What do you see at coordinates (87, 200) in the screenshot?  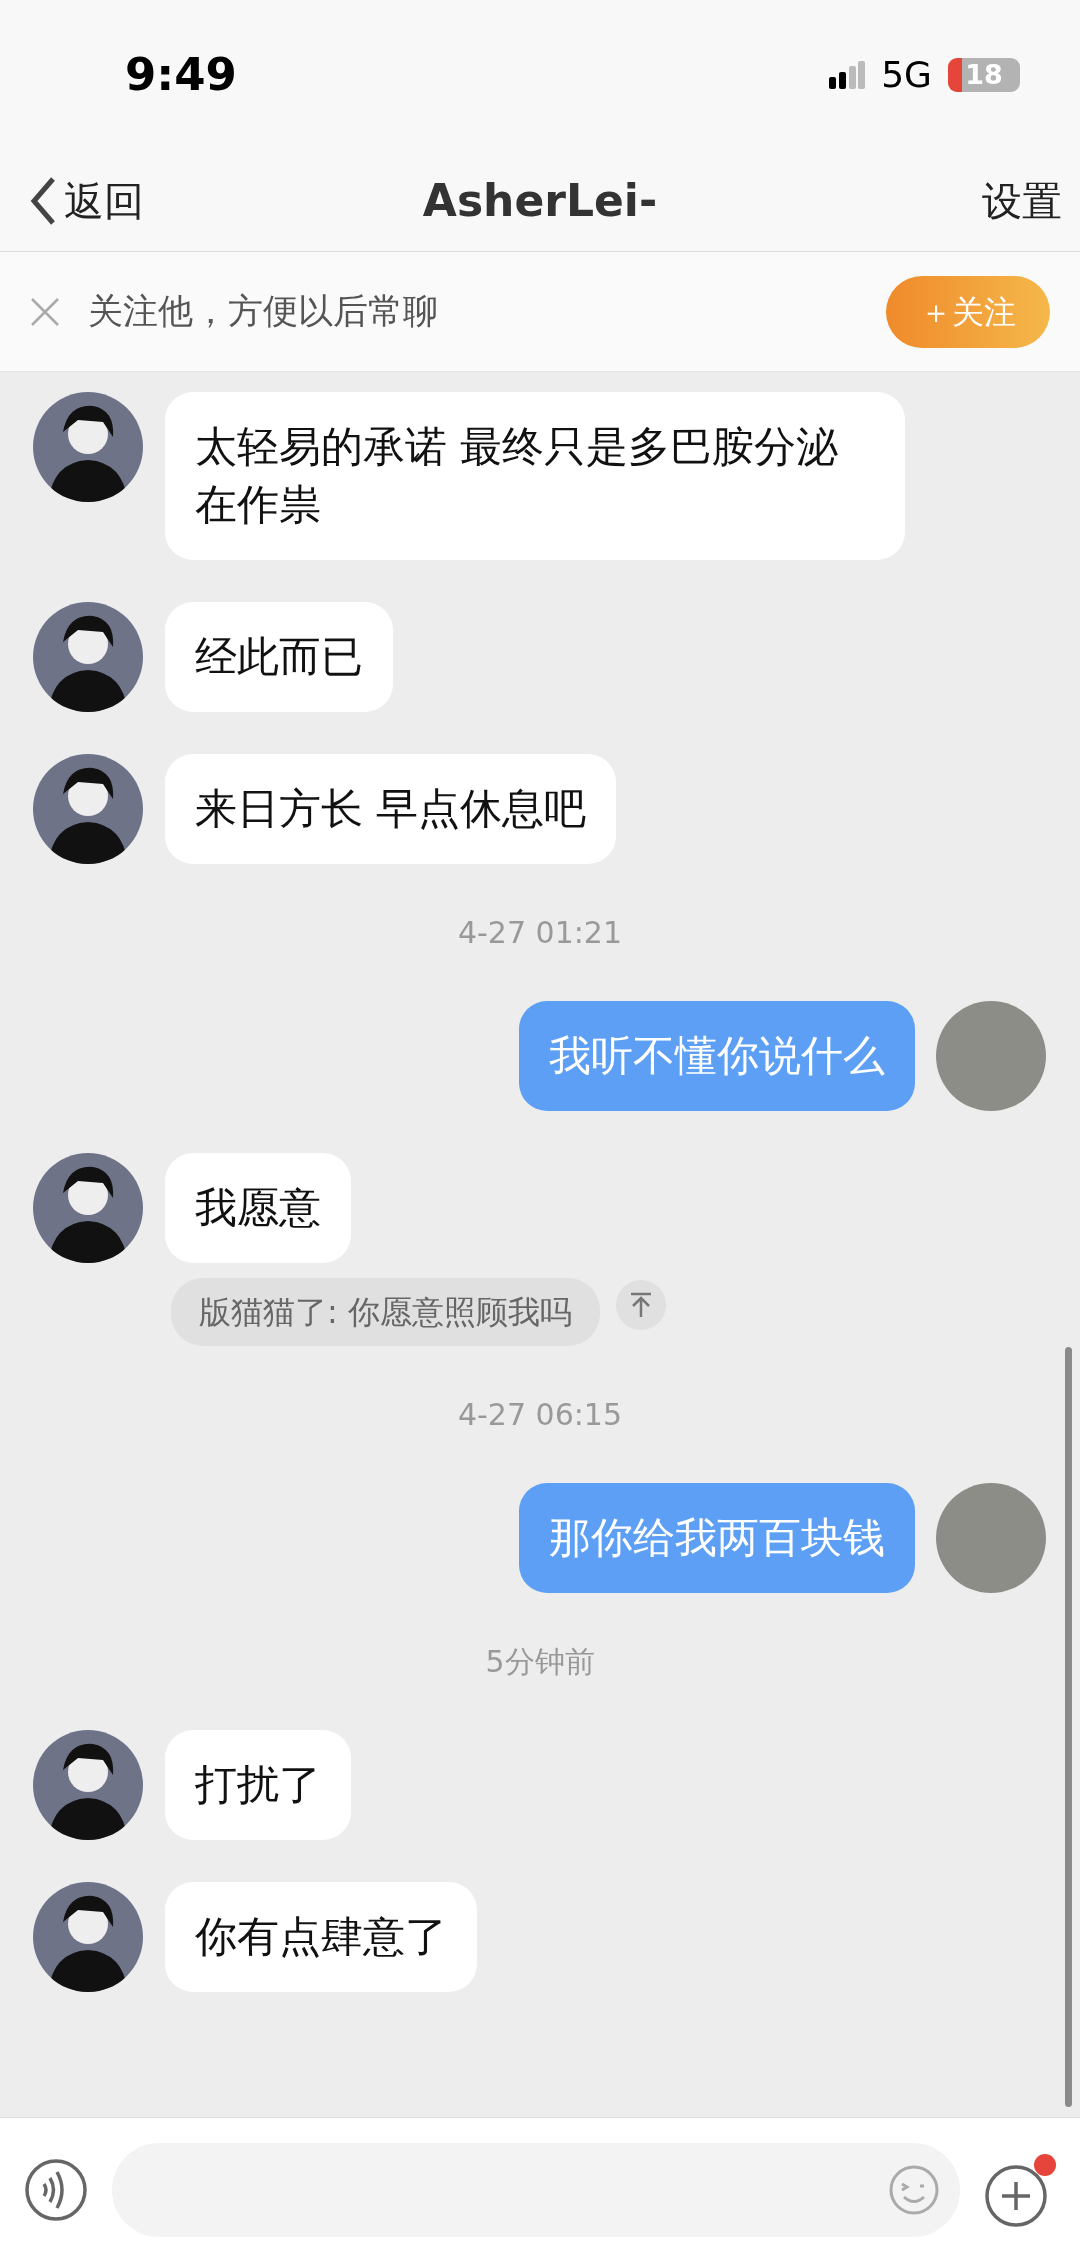 I see `back-button: 返回` at bounding box center [87, 200].